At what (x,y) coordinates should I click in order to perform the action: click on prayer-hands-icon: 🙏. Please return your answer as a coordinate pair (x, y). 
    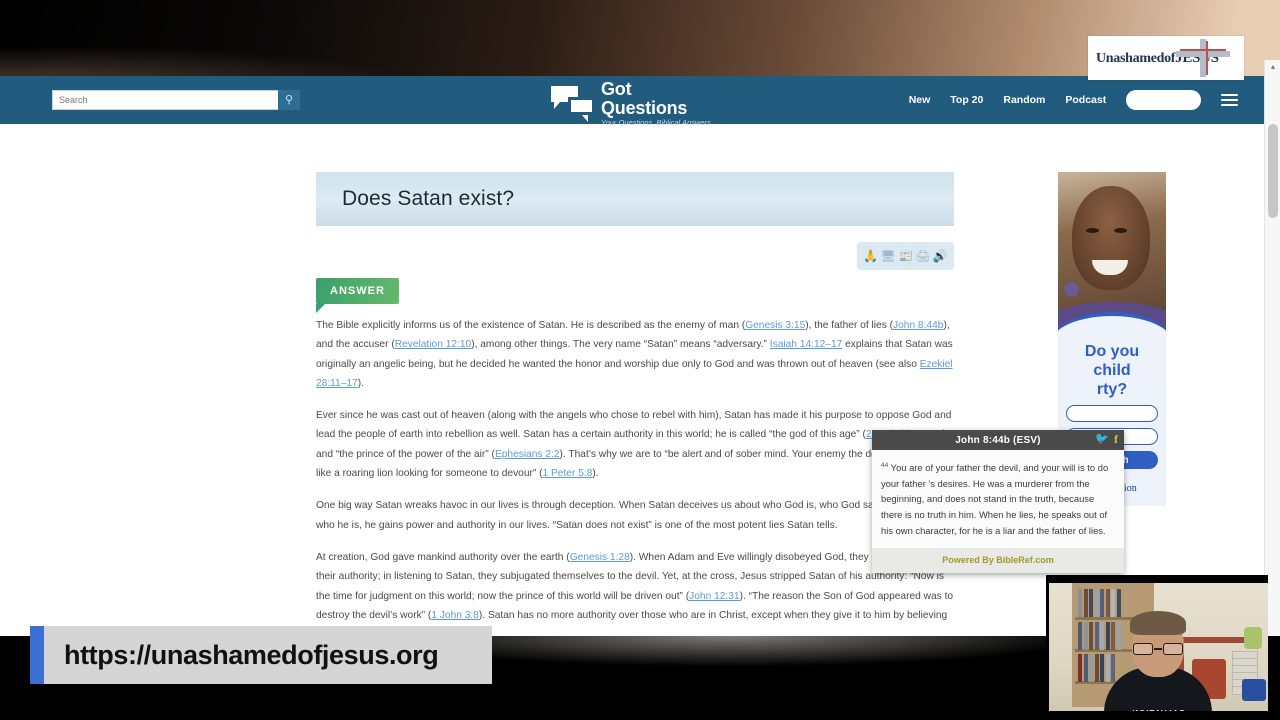
    Looking at the image, I should click on (870, 256).